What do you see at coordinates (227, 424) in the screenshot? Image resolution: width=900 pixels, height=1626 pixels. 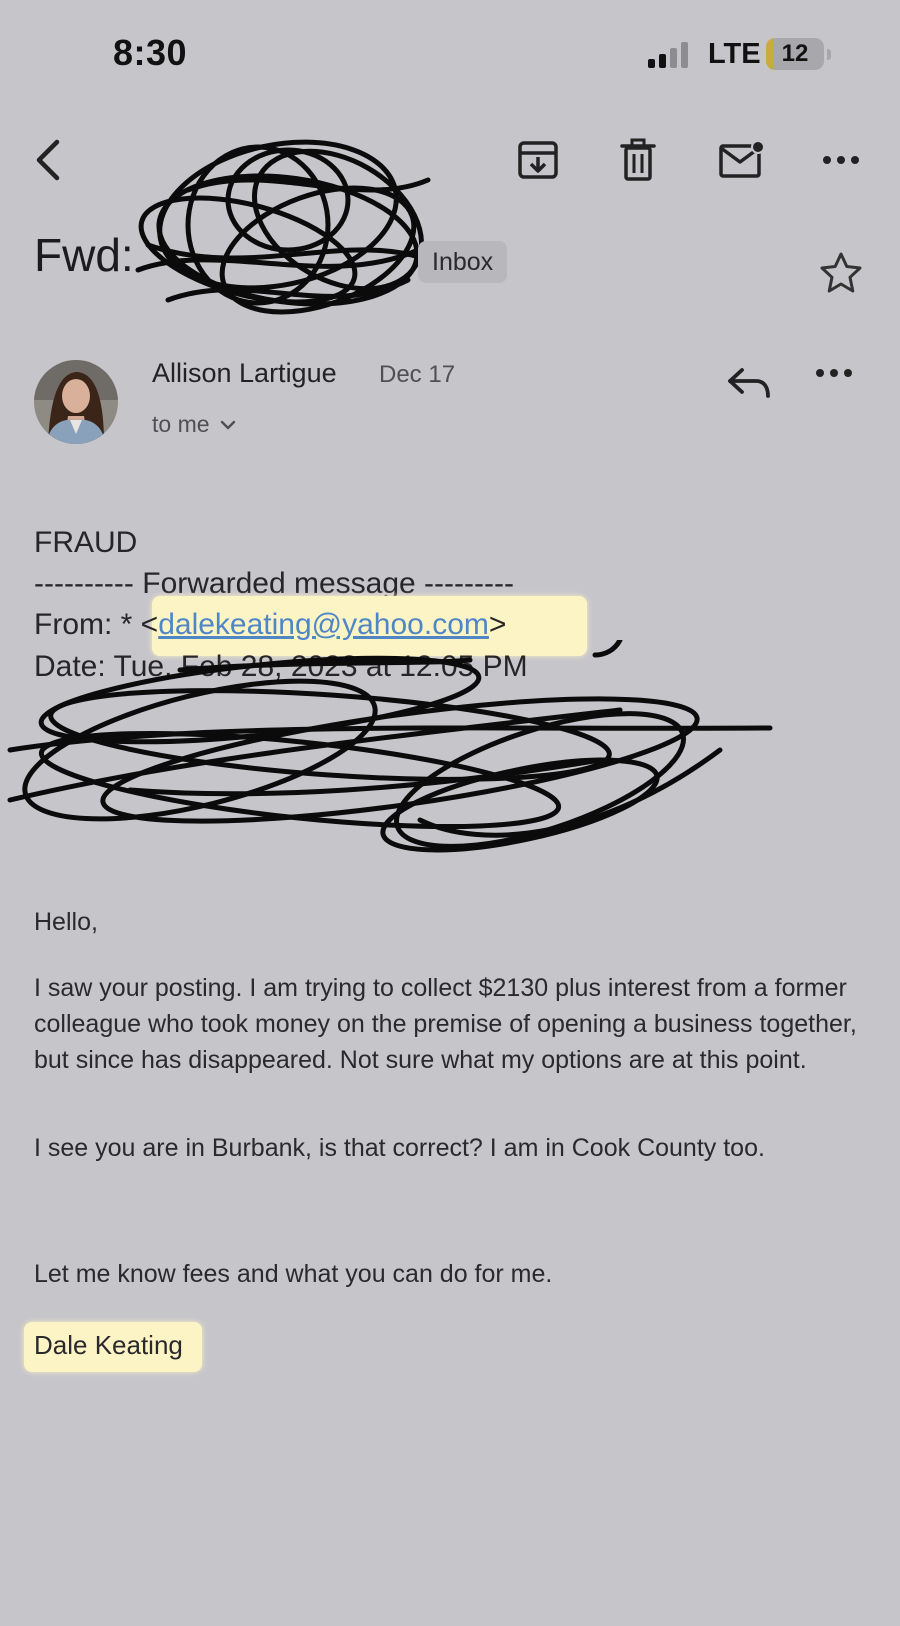 I see `chevron-down-icon` at bounding box center [227, 424].